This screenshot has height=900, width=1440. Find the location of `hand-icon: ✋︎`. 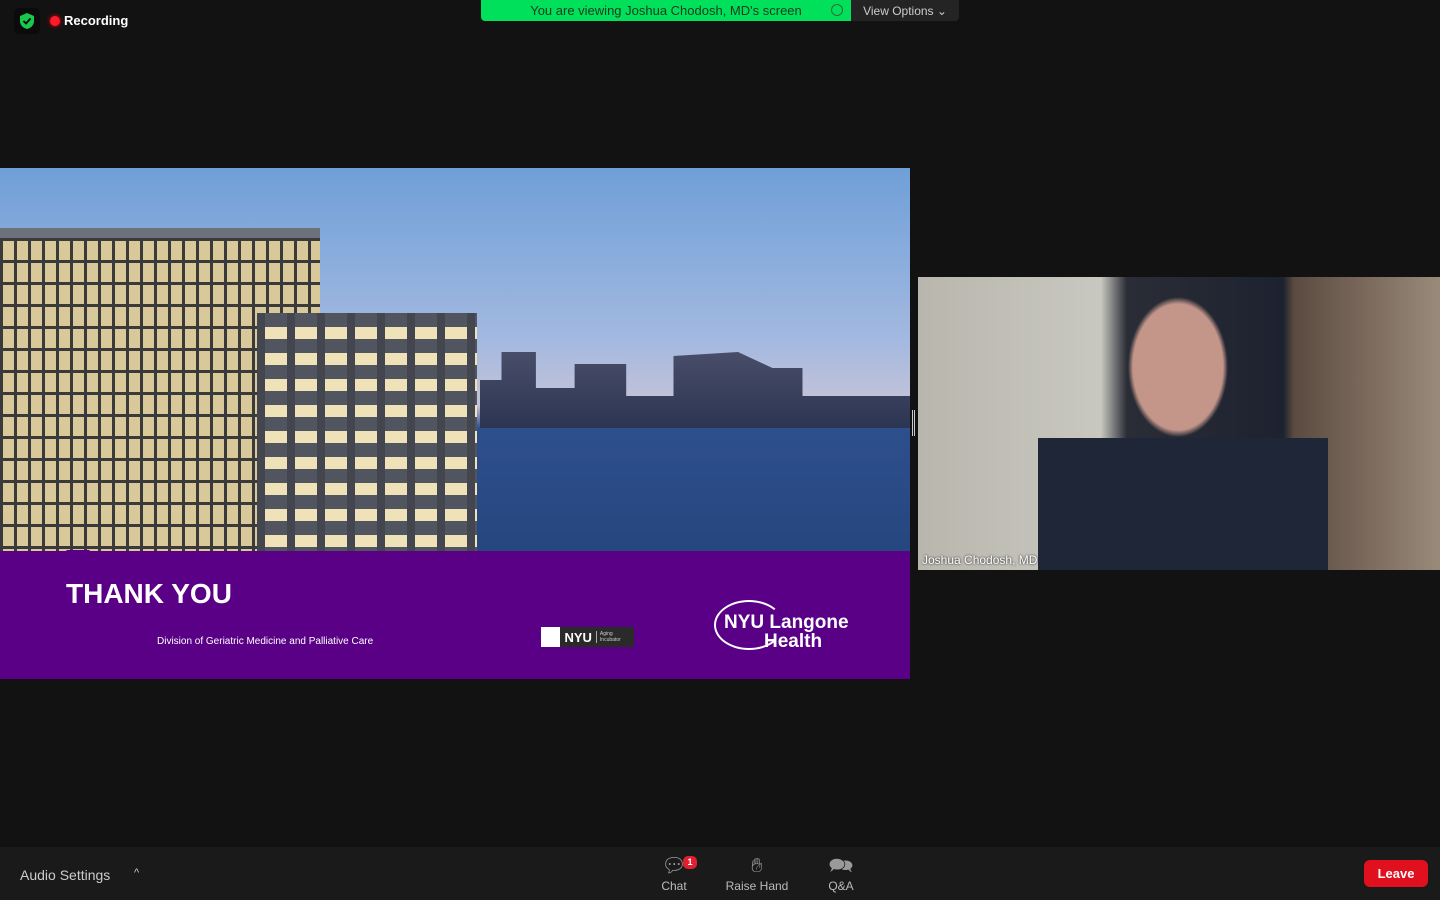

hand-icon: ✋︎ is located at coordinates (757, 866).